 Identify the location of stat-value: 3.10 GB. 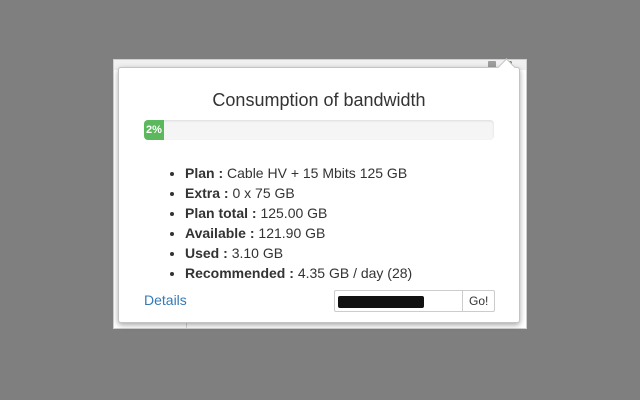
(257, 253).